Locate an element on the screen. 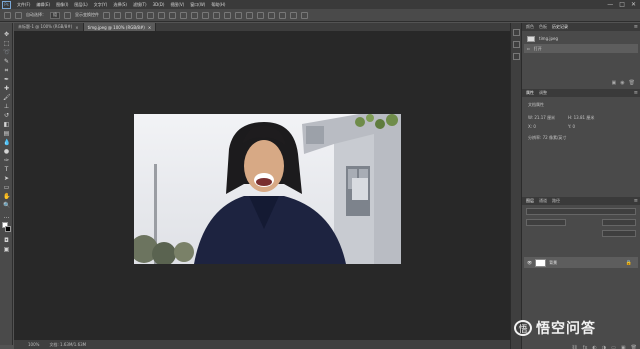 The image size is (640, 349). auto-select-dropdown: 组 is located at coordinates (55, 15).